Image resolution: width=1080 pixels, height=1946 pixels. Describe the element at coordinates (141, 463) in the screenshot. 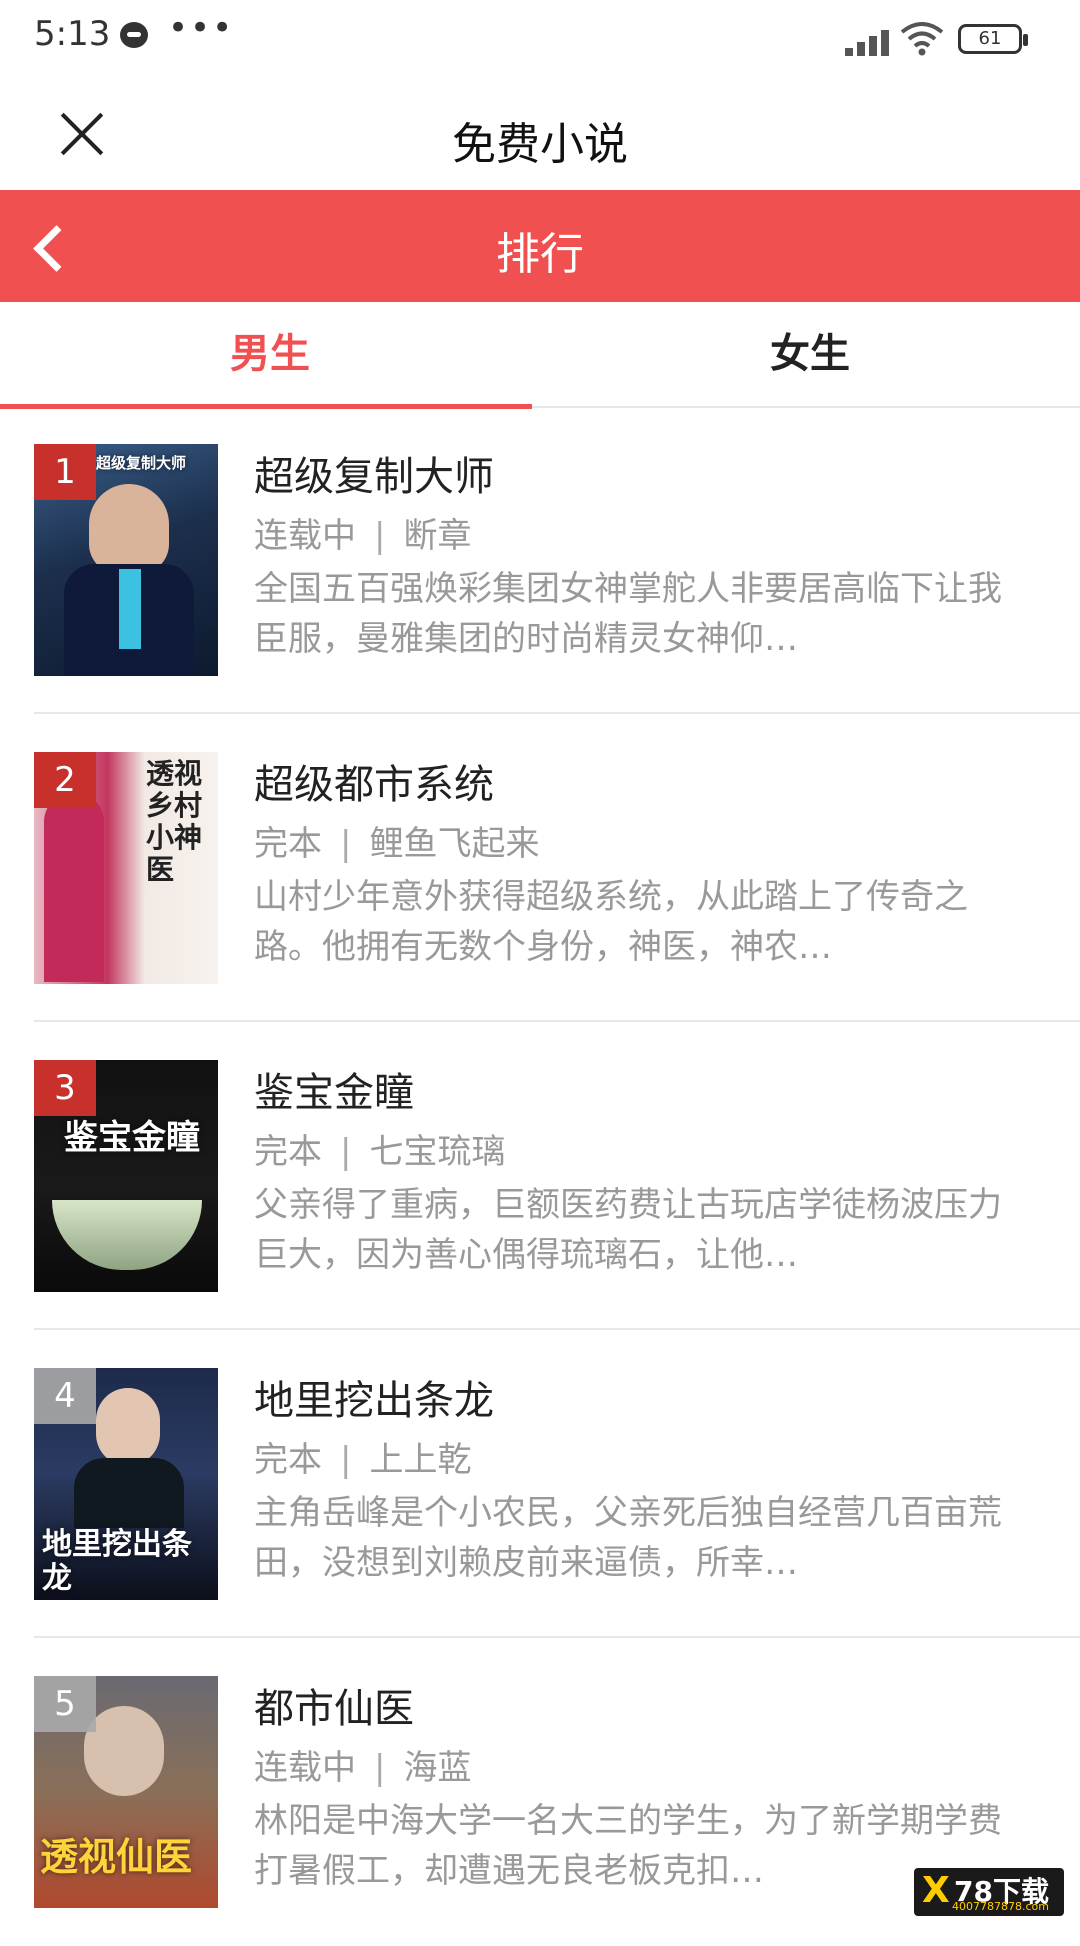

I see `cover-title: 超级复制大师` at that location.